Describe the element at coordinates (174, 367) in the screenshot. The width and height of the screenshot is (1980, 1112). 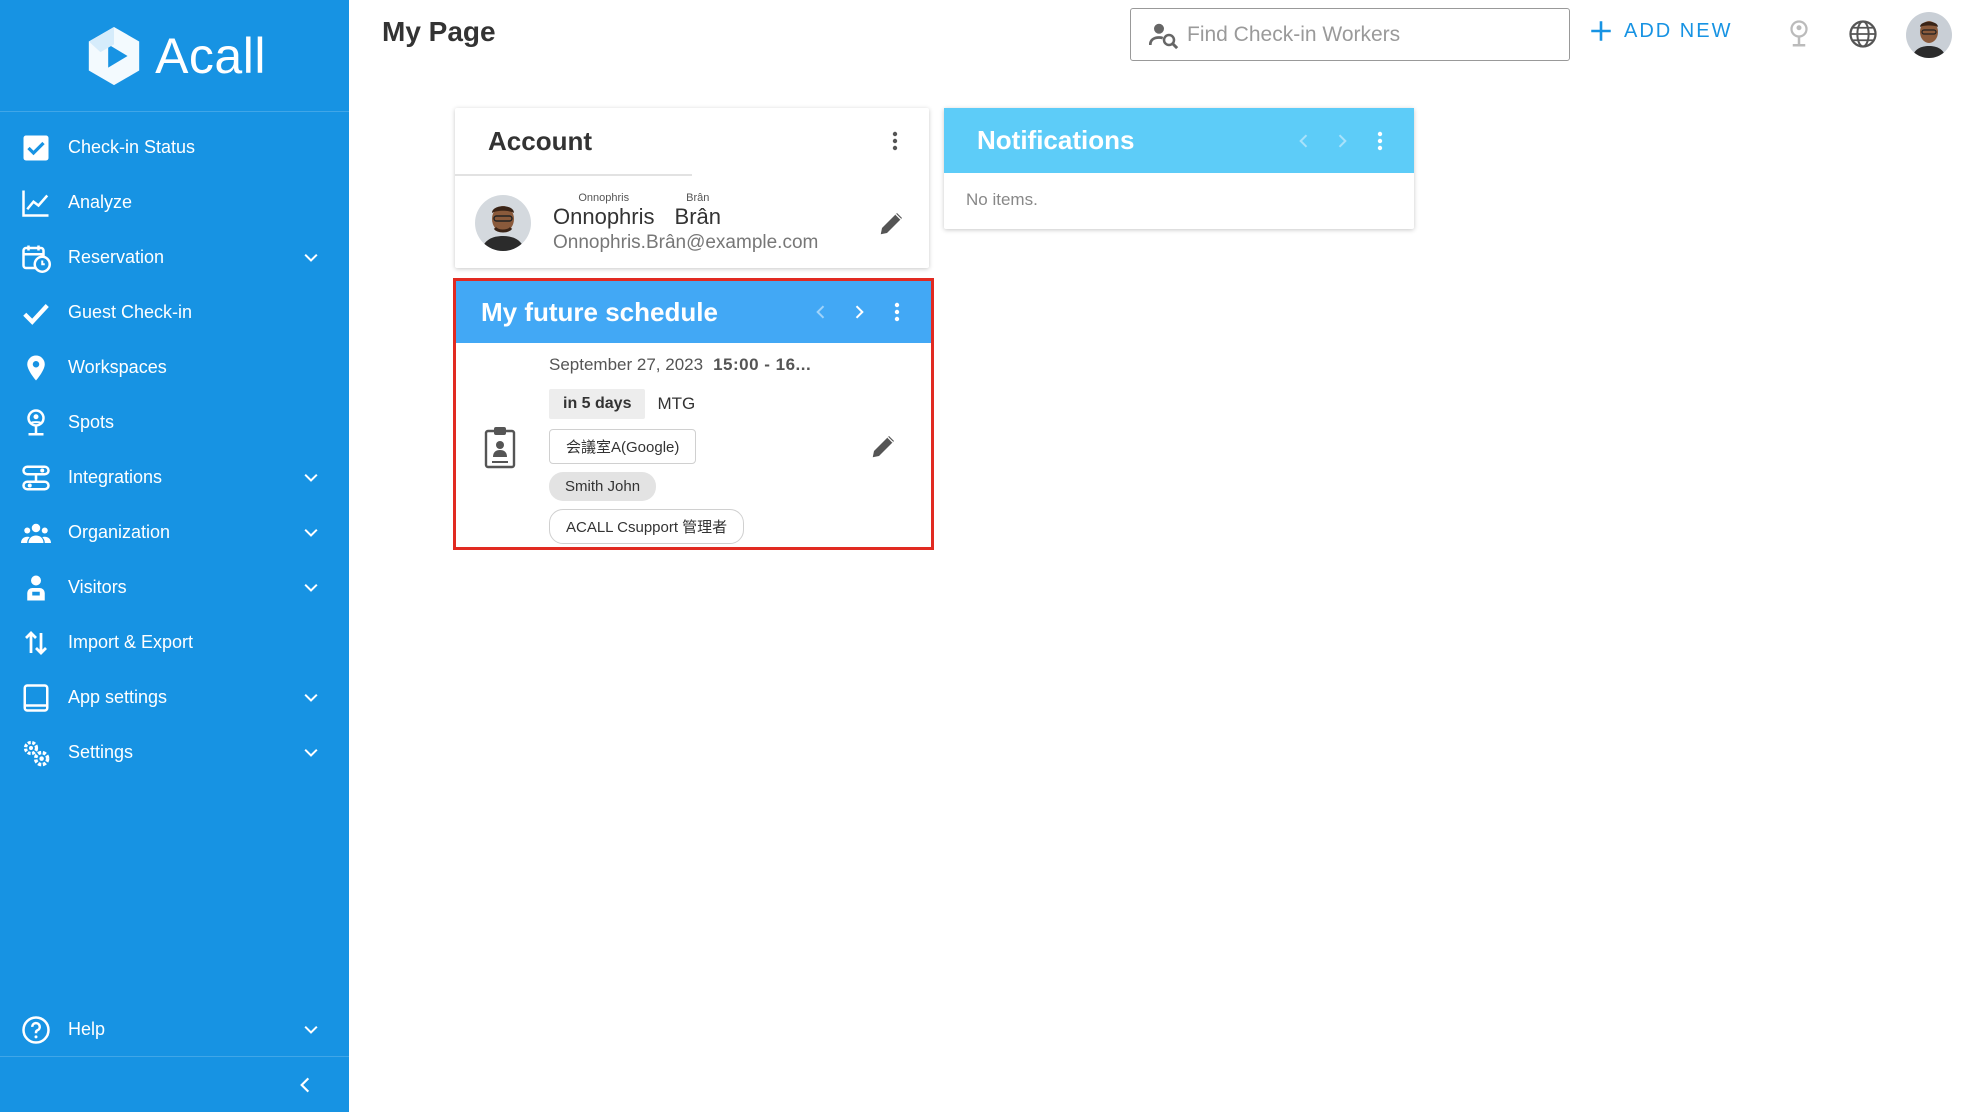
I see `sidebar-item-workspaces: Workspaces` at that location.